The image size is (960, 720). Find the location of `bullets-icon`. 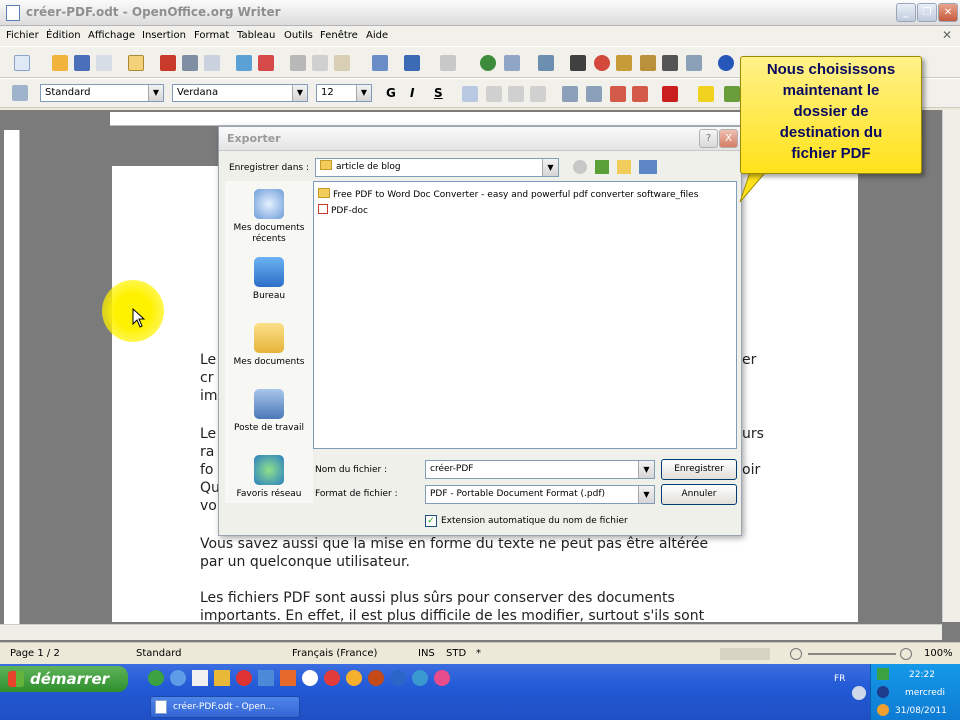

bullets-icon is located at coordinates (594, 94).